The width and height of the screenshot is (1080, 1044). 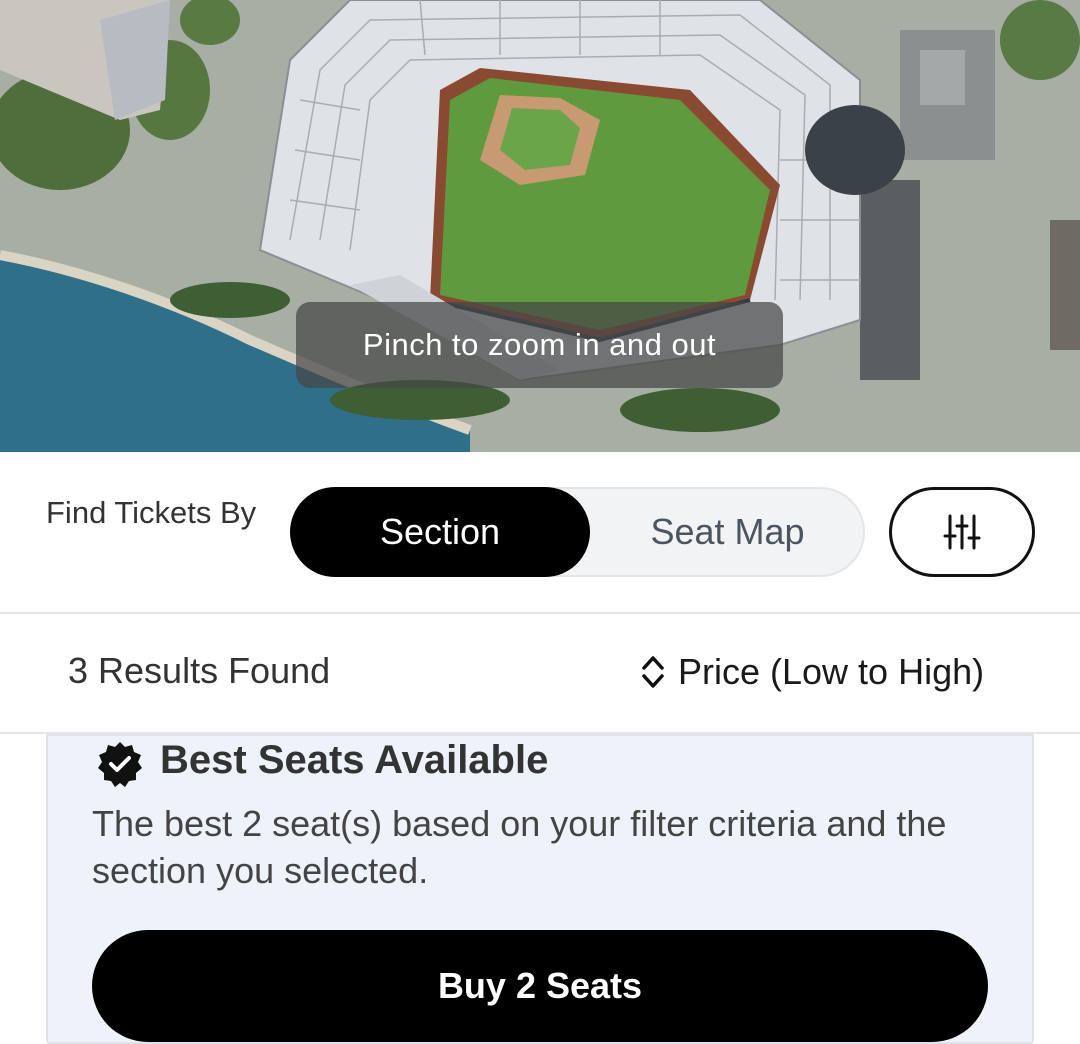 What do you see at coordinates (354, 760) in the screenshot?
I see `best-seats-title: Best Seats Available` at bounding box center [354, 760].